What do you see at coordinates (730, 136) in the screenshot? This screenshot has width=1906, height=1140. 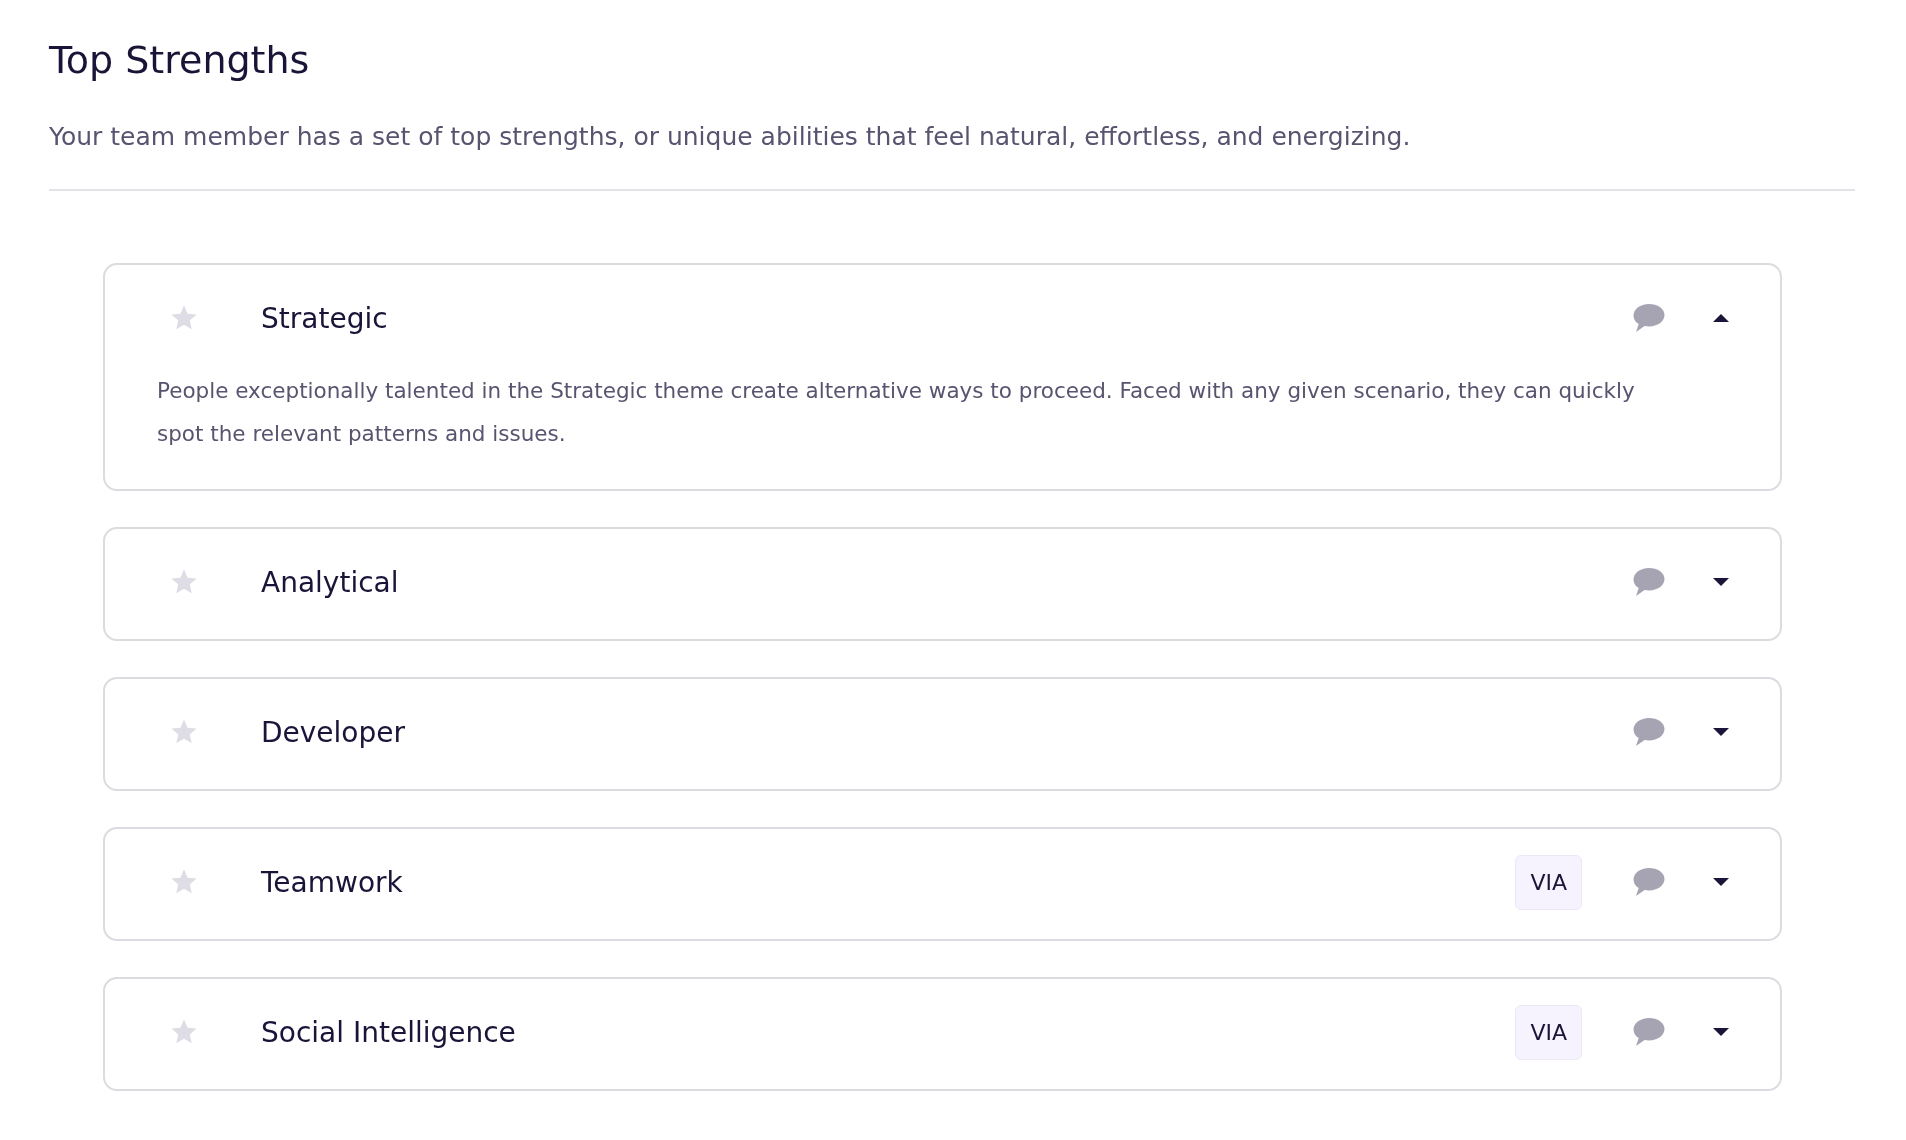 I see `section-description: Your team member has a set of top strengths, or unique abilities that feel natural, effortless, and energizing.` at bounding box center [730, 136].